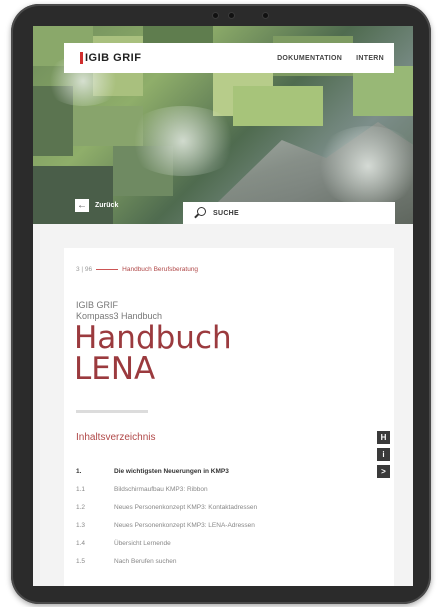 The image size is (442, 607). What do you see at coordinates (81, 543) in the screenshot?
I see `toc-item-number: 1.4` at bounding box center [81, 543].